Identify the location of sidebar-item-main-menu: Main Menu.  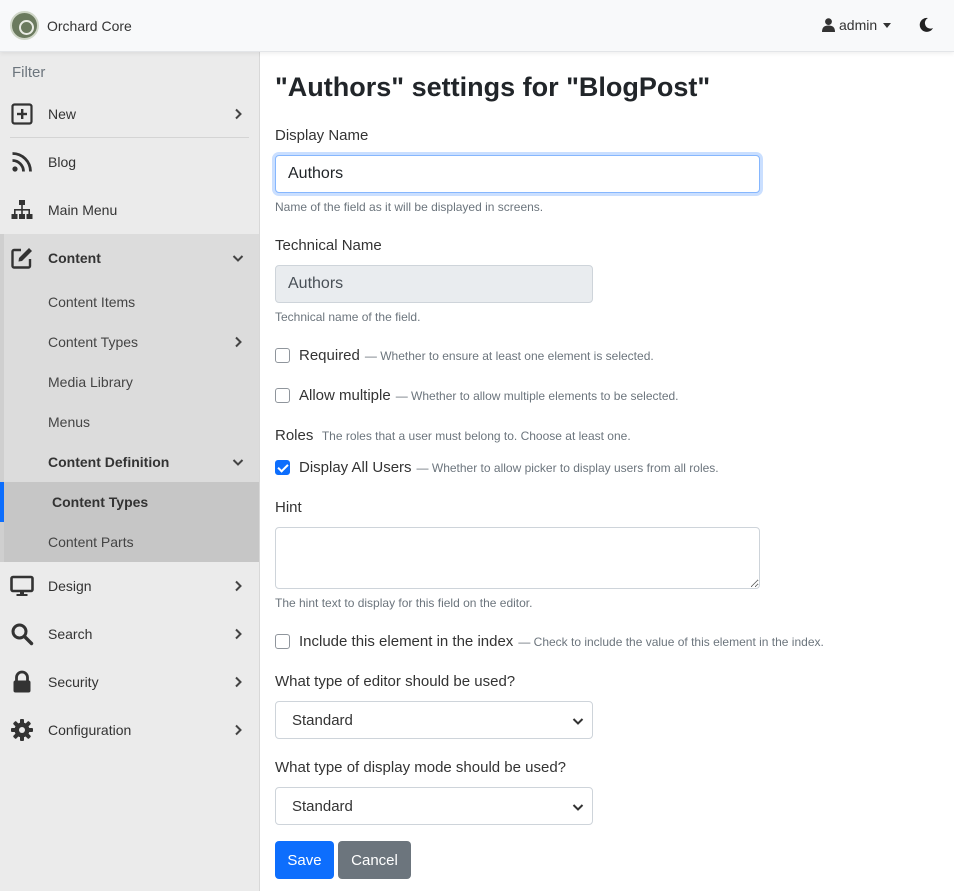
(129, 210).